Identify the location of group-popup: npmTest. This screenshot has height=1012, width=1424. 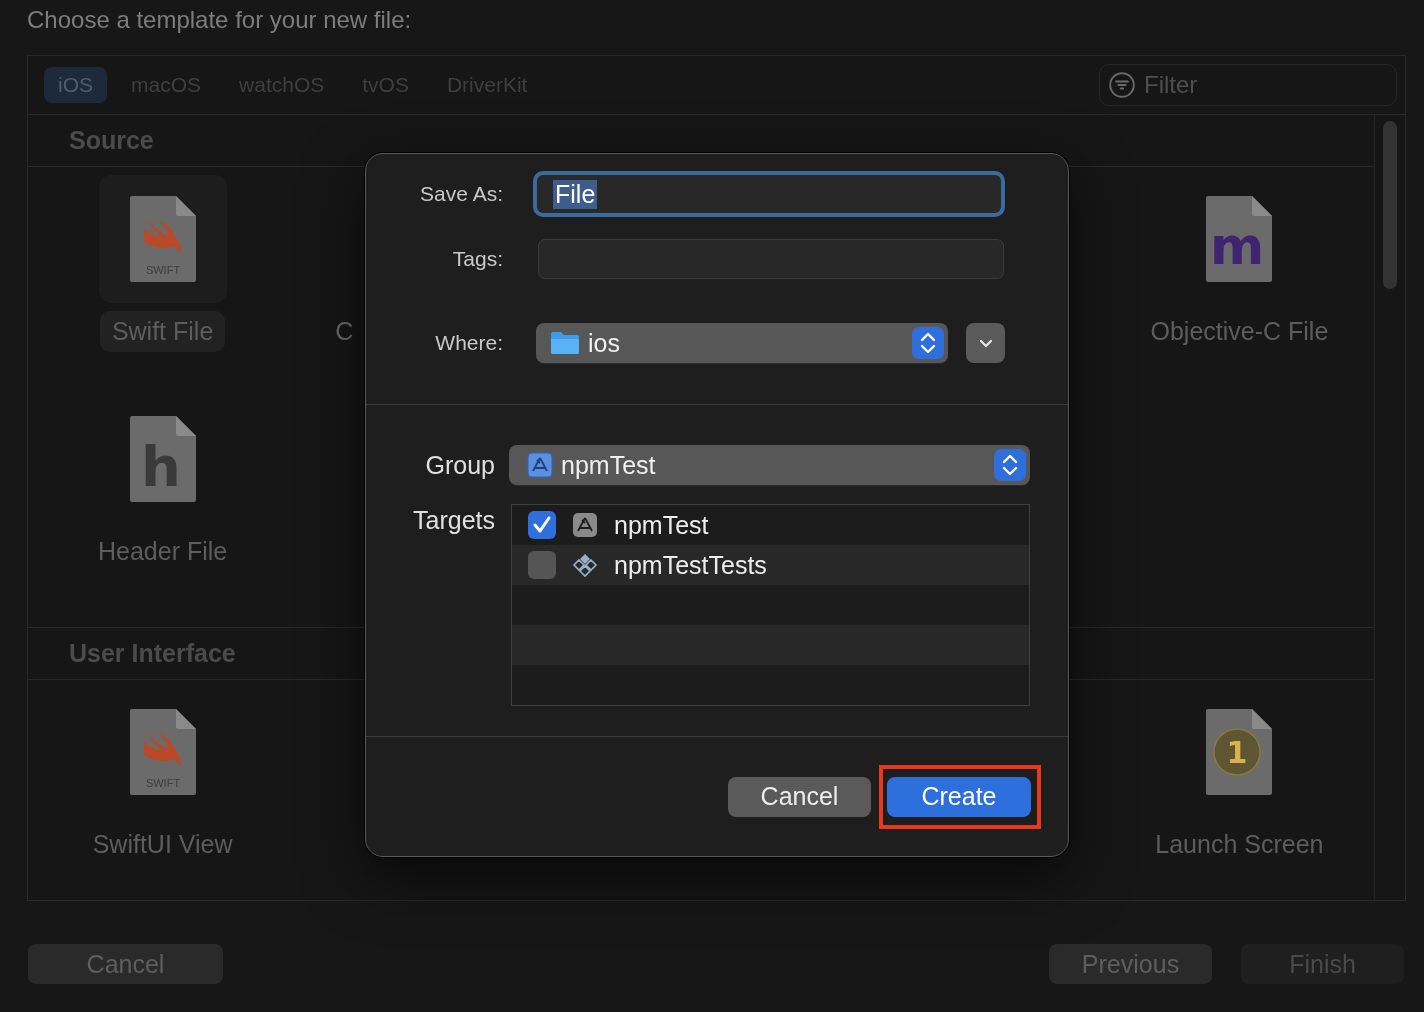
(769, 465).